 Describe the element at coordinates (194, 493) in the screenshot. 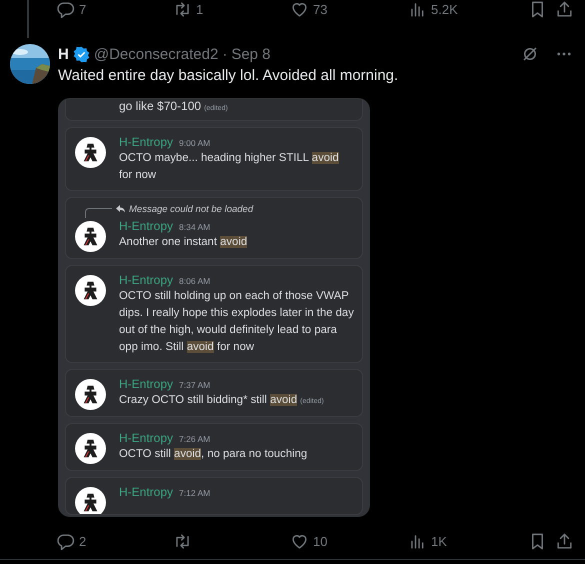

I see `message-time: 7:12 AM` at that location.